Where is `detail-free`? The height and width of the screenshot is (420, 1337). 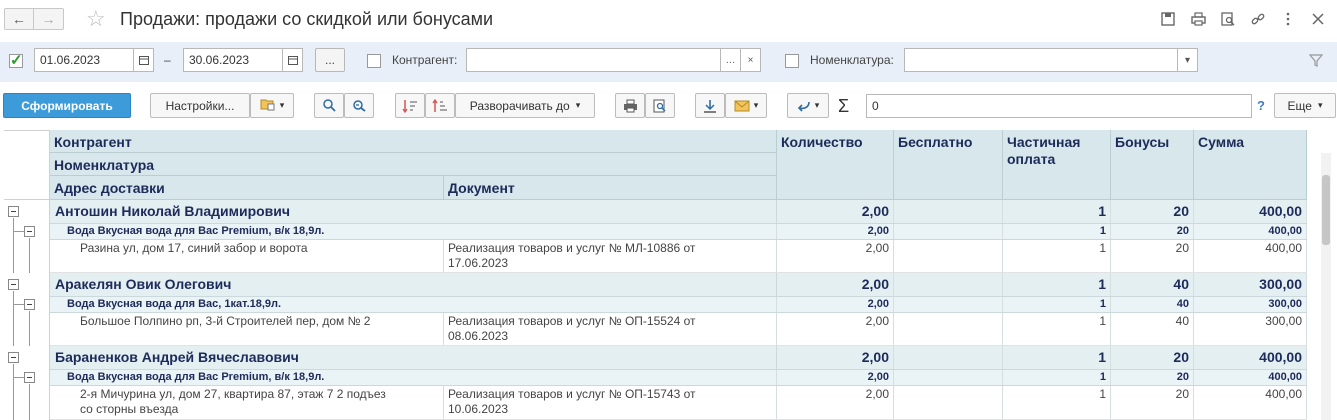
detail-free is located at coordinates (948, 402).